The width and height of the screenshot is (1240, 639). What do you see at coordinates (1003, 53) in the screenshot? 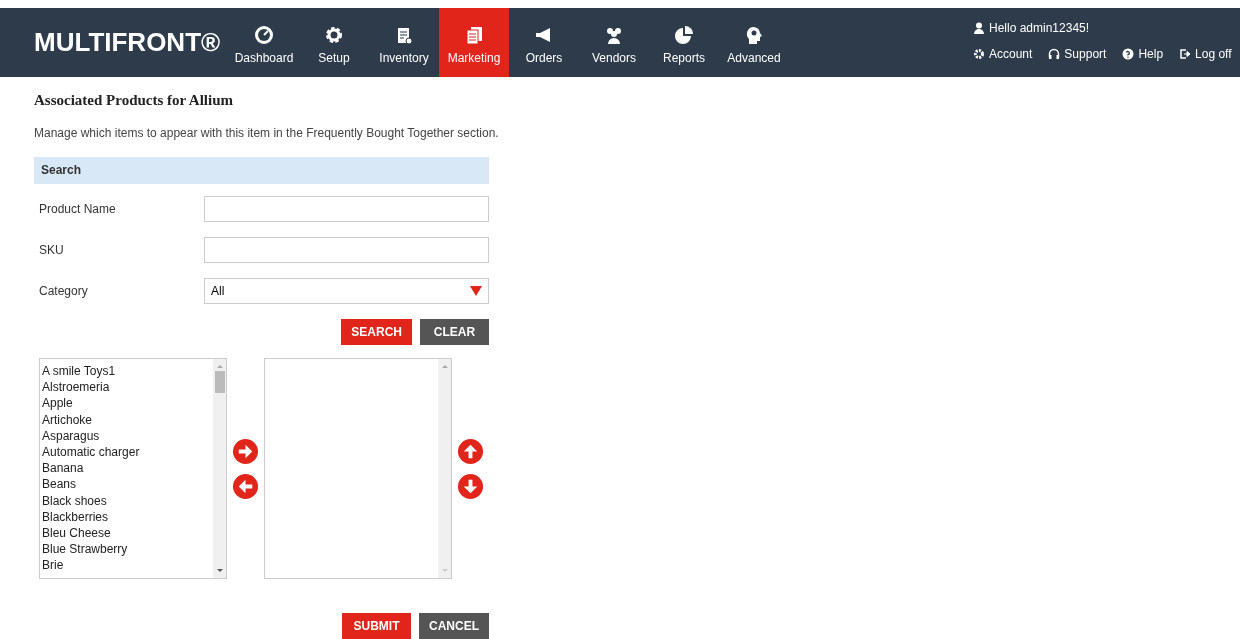
I see `header-link: Account` at bounding box center [1003, 53].